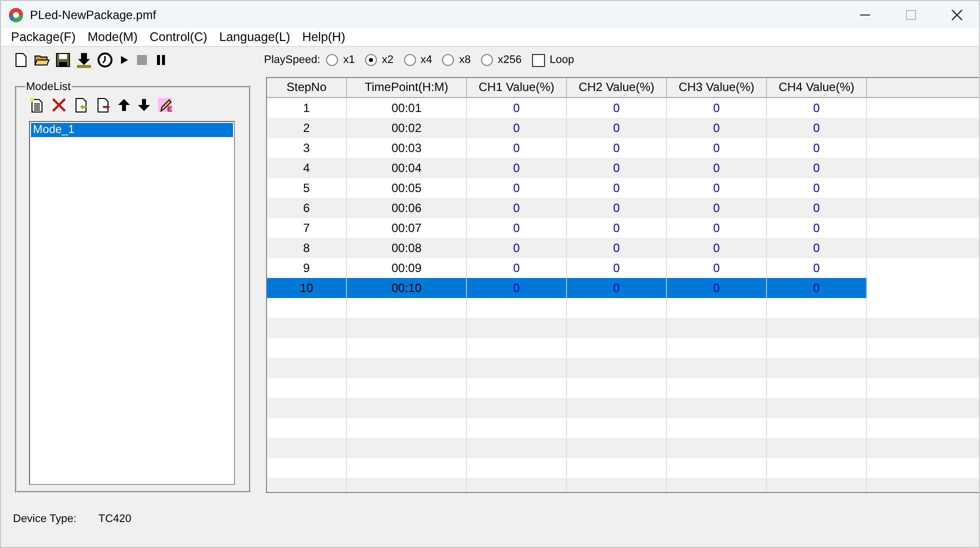  Describe the element at coordinates (817, 87) in the screenshot. I see `column-header: CH4 Value(%)` at that location.